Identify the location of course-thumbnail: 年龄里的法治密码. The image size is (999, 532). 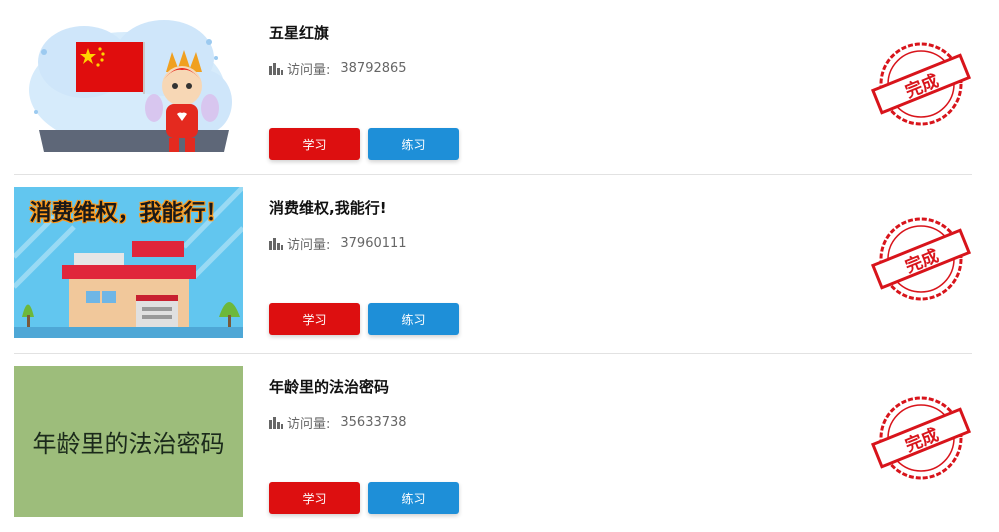
(128, 441).